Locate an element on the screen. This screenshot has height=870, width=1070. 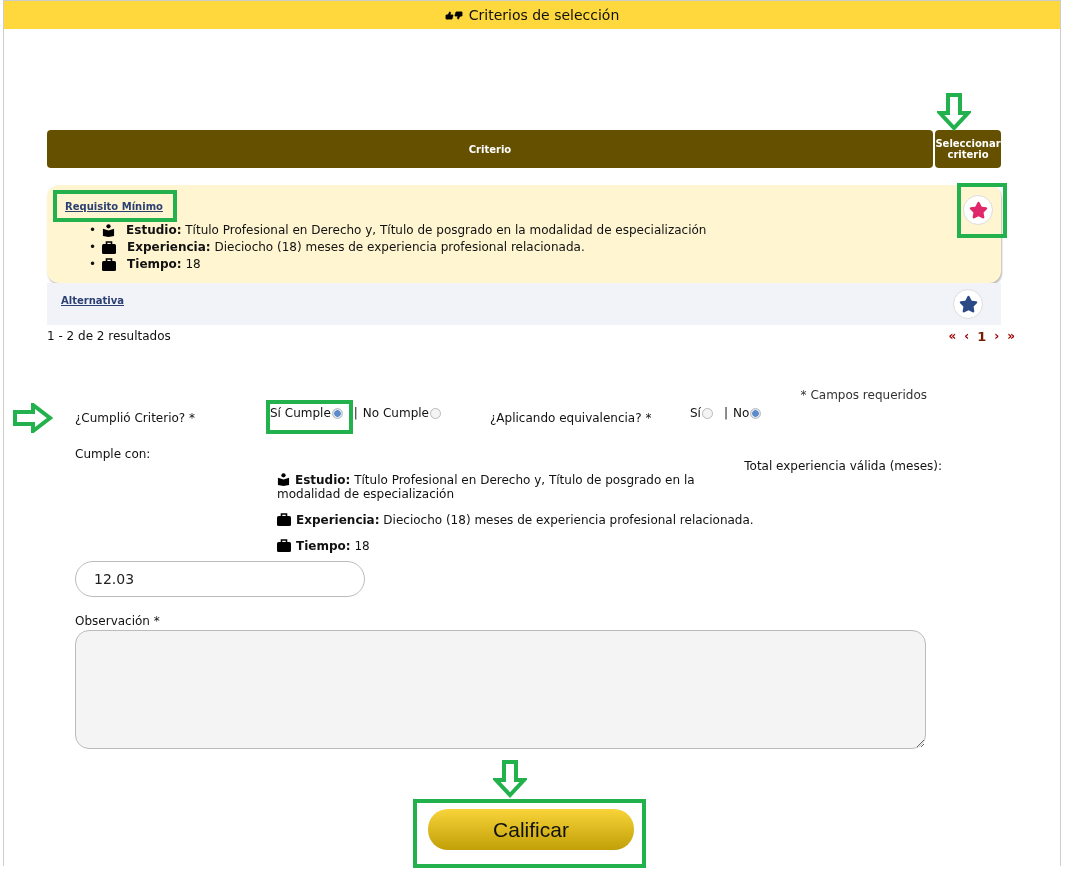
observation-label: Observación * is located at coordinates (118, 621).